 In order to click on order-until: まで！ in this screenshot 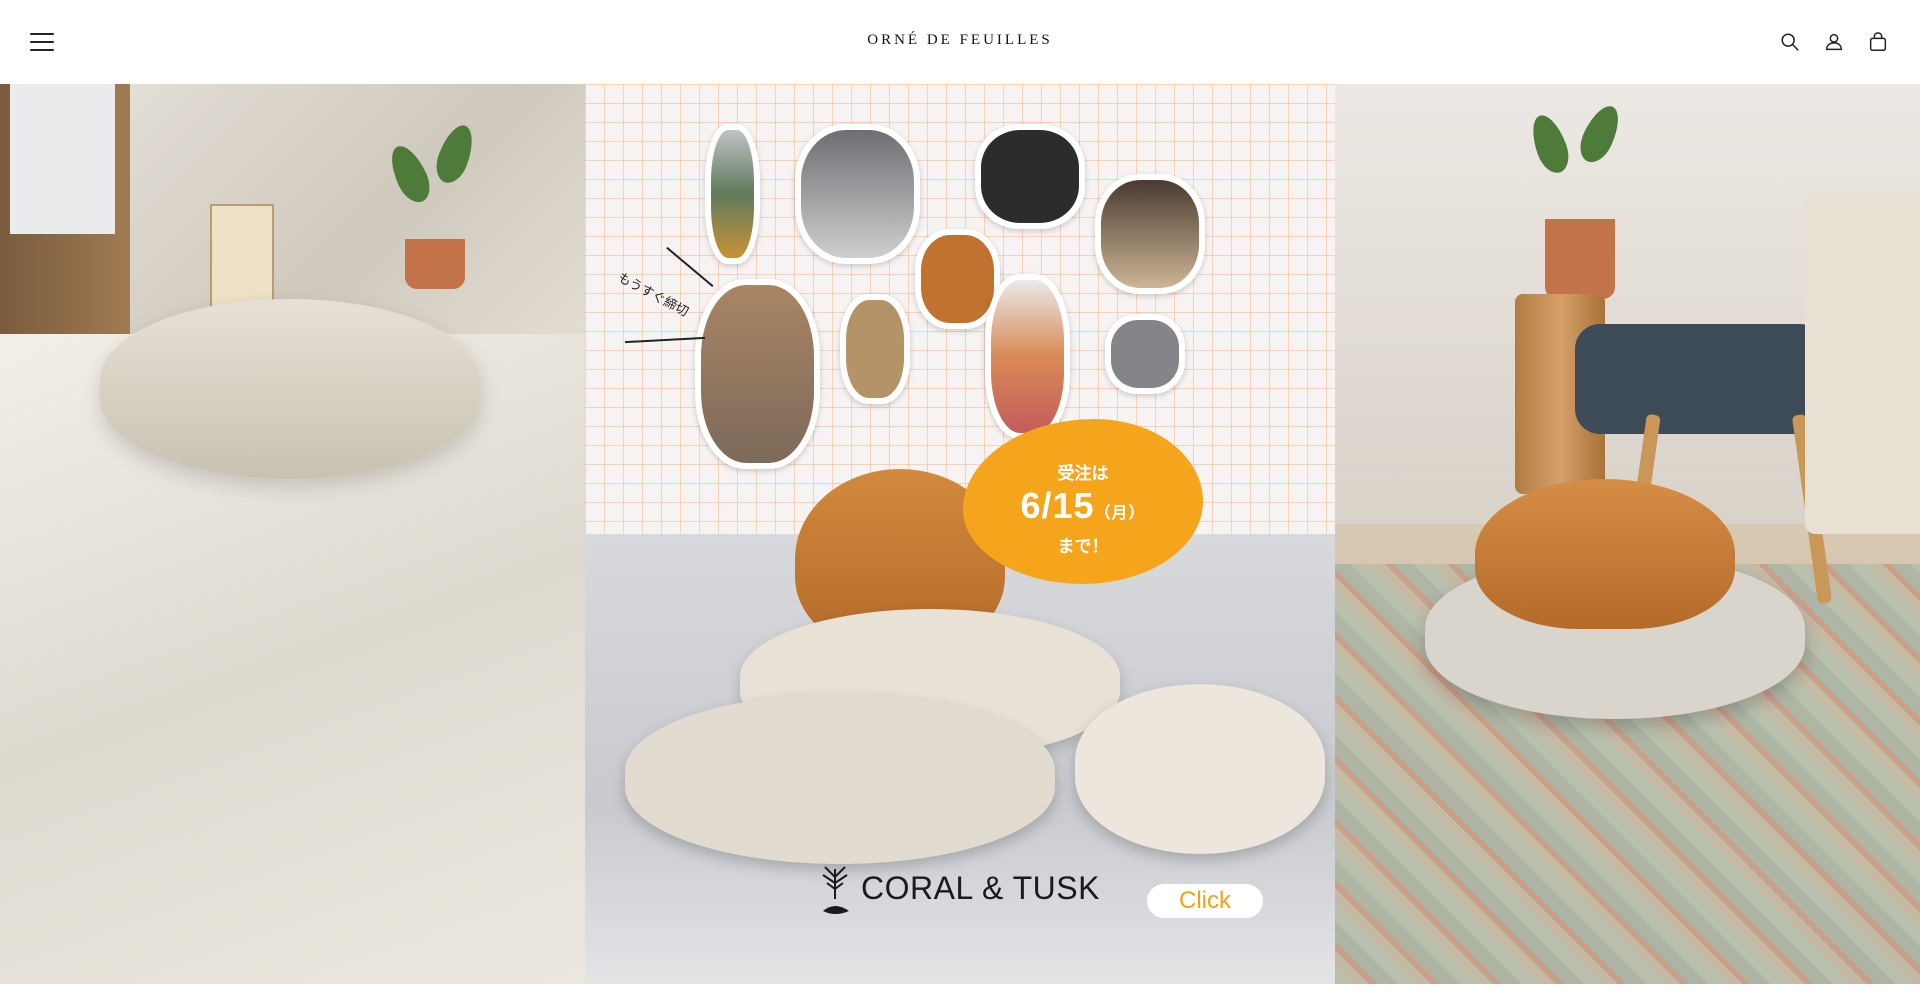, I will do `click(1083, 546)`.